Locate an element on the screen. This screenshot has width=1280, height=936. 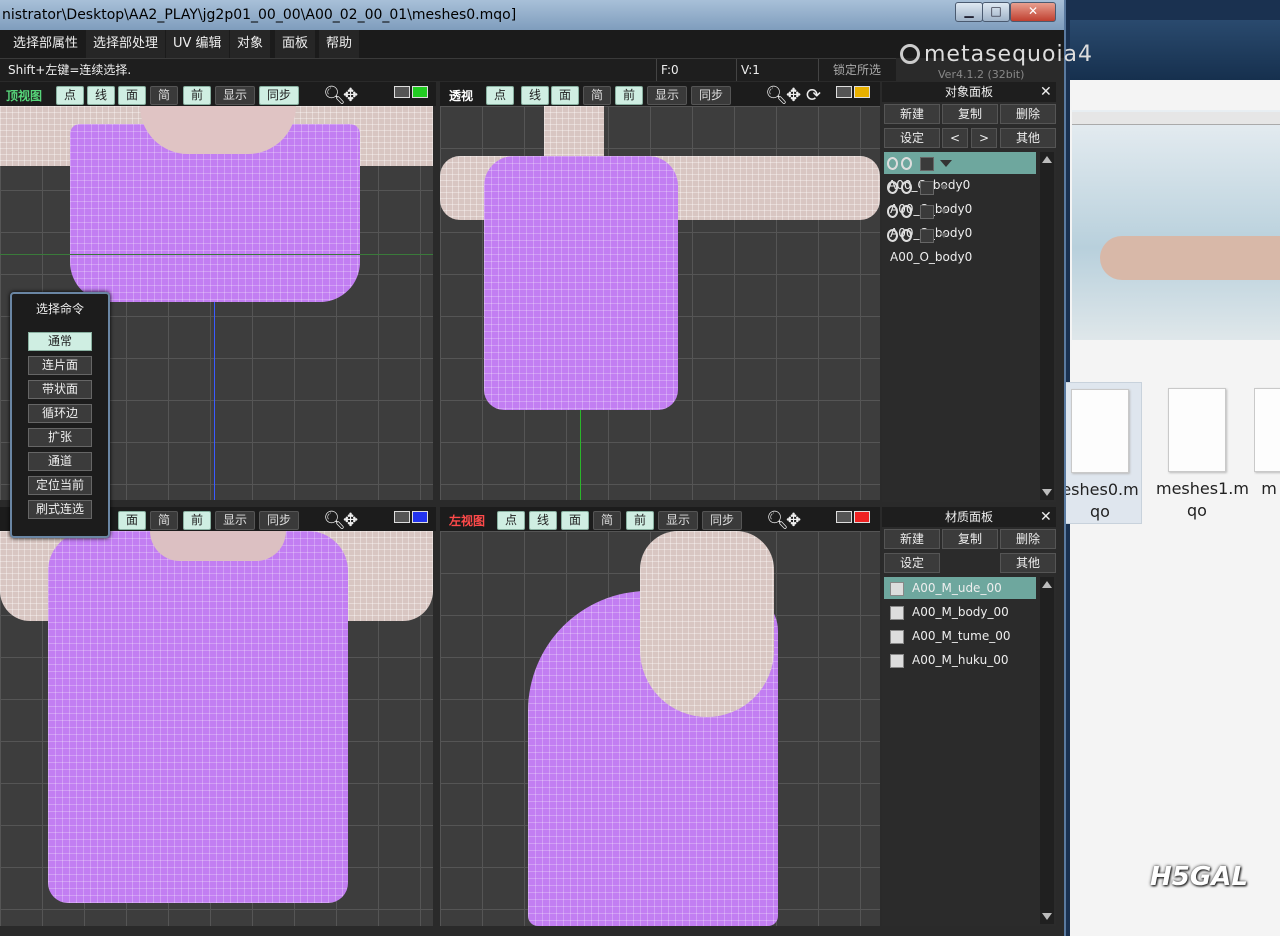
object-settings-button: 设定 is located at coordinates (912, 138).